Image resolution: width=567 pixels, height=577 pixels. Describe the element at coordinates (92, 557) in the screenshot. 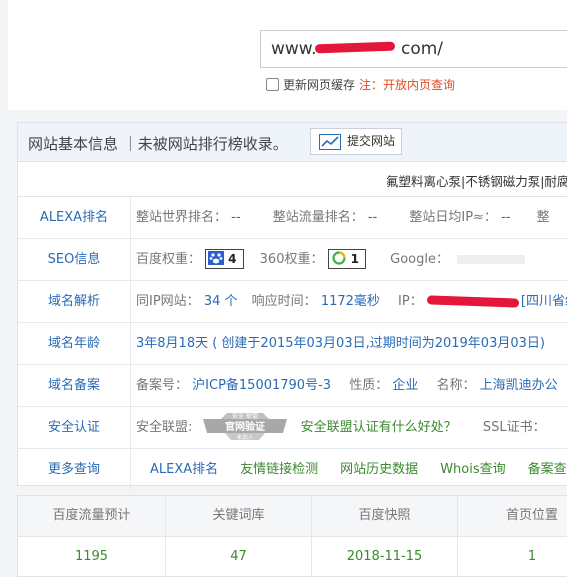

I see `stats-value-baidu-traffic: 1195` at that location.